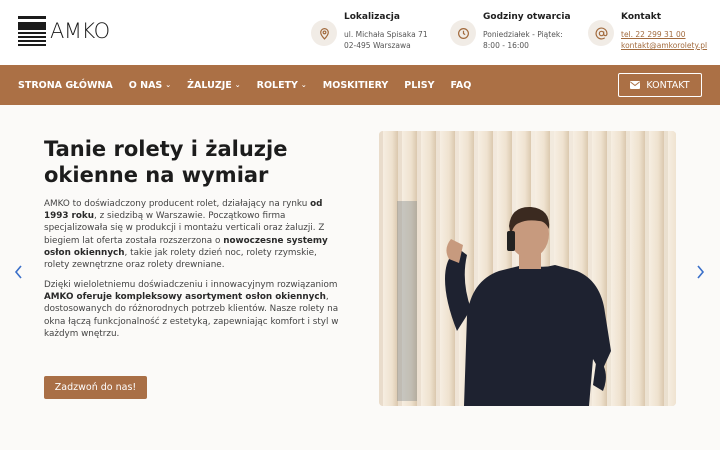 Image resolution: width=720 pixels, height=450 pixels. I want to click on brand-logo: AMKO, so click(64, 31).